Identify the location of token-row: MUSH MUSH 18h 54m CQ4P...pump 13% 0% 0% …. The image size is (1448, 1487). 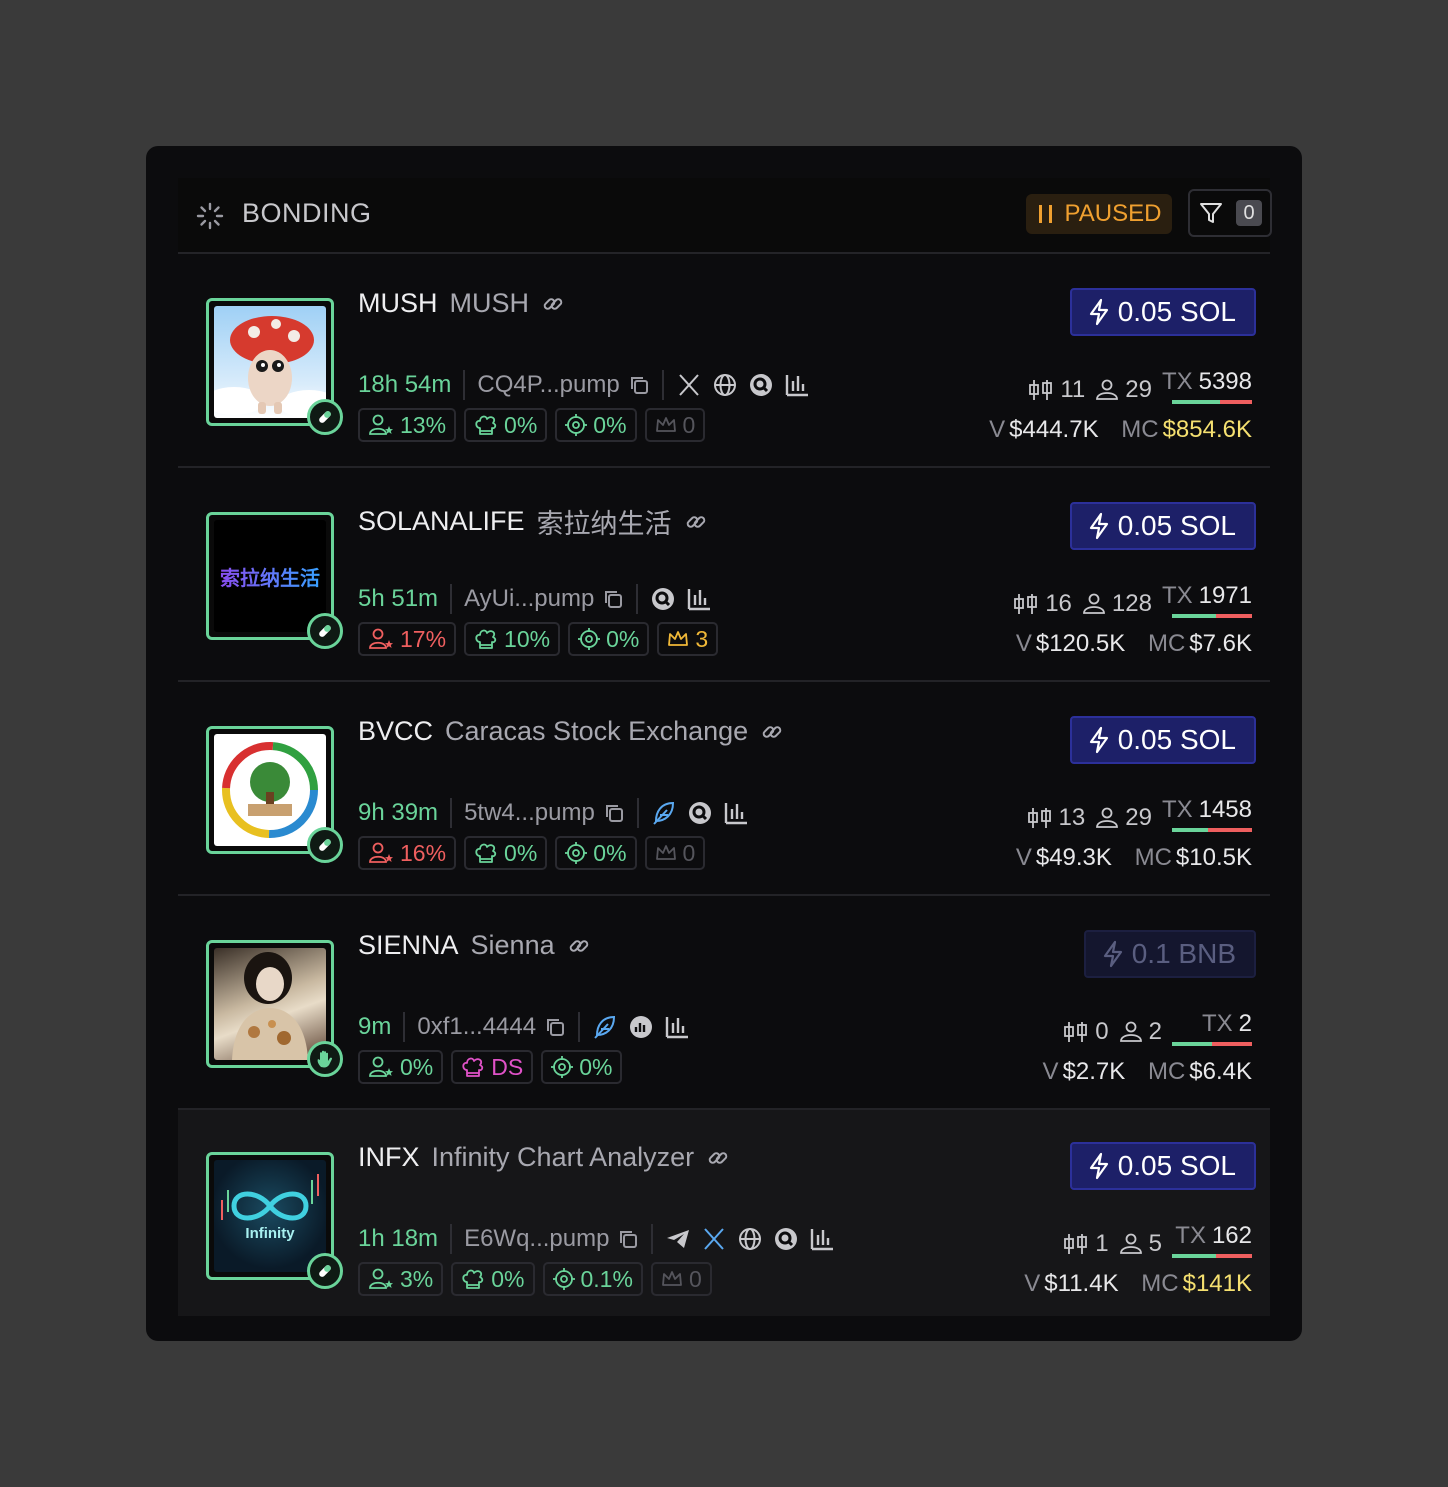
(724, 362).